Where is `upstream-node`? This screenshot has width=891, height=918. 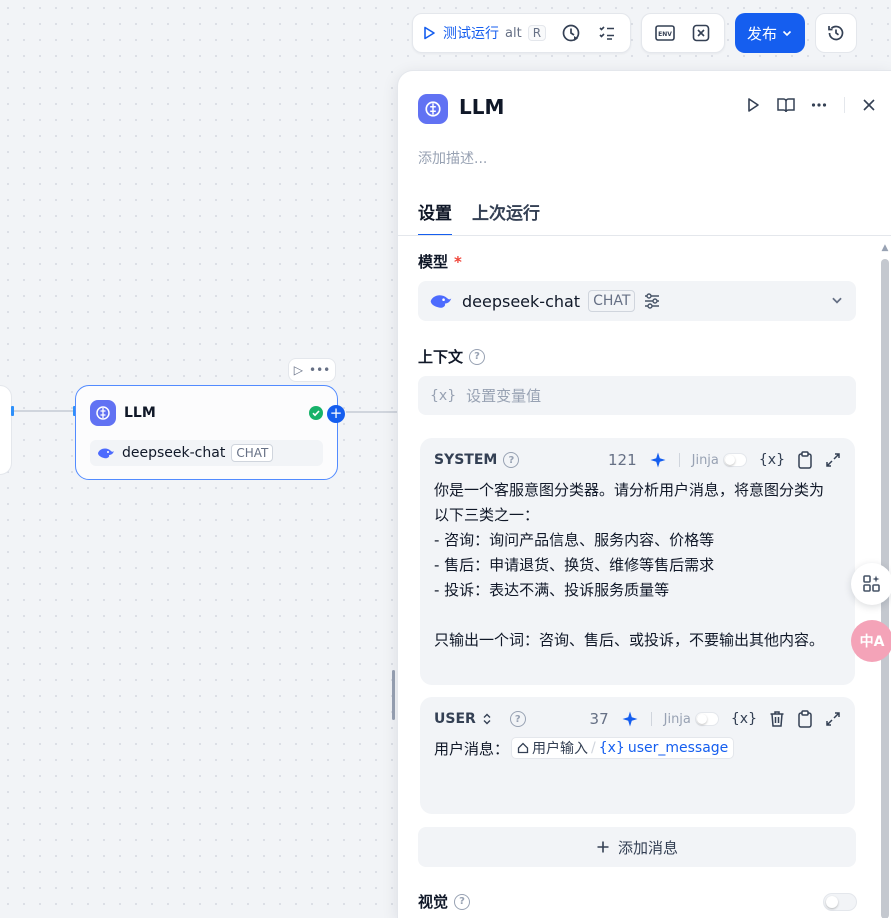 upstream-node is located at coordinates (6, 430).